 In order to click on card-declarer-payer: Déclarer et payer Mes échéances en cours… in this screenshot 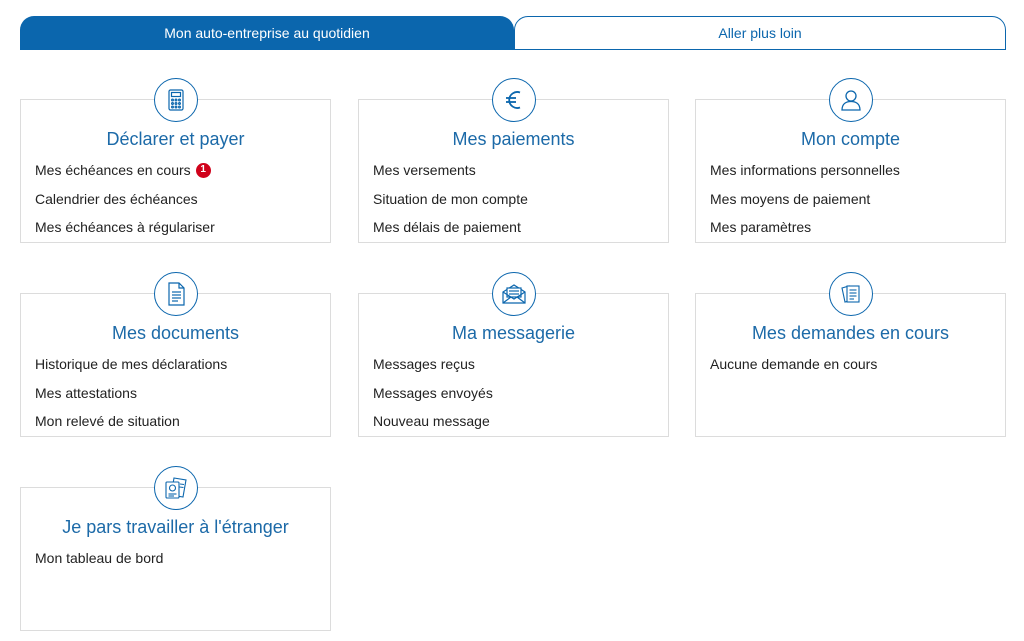, I will do `click(175, 160)`.